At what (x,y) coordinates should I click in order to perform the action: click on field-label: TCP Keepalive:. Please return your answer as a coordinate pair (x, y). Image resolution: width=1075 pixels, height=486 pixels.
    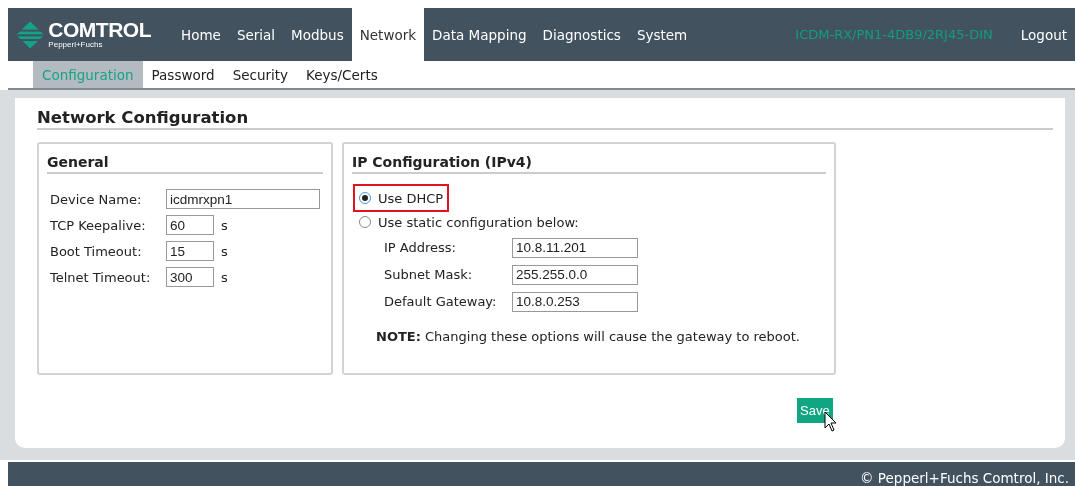
    Looking at the image, I should click on (98, 225).